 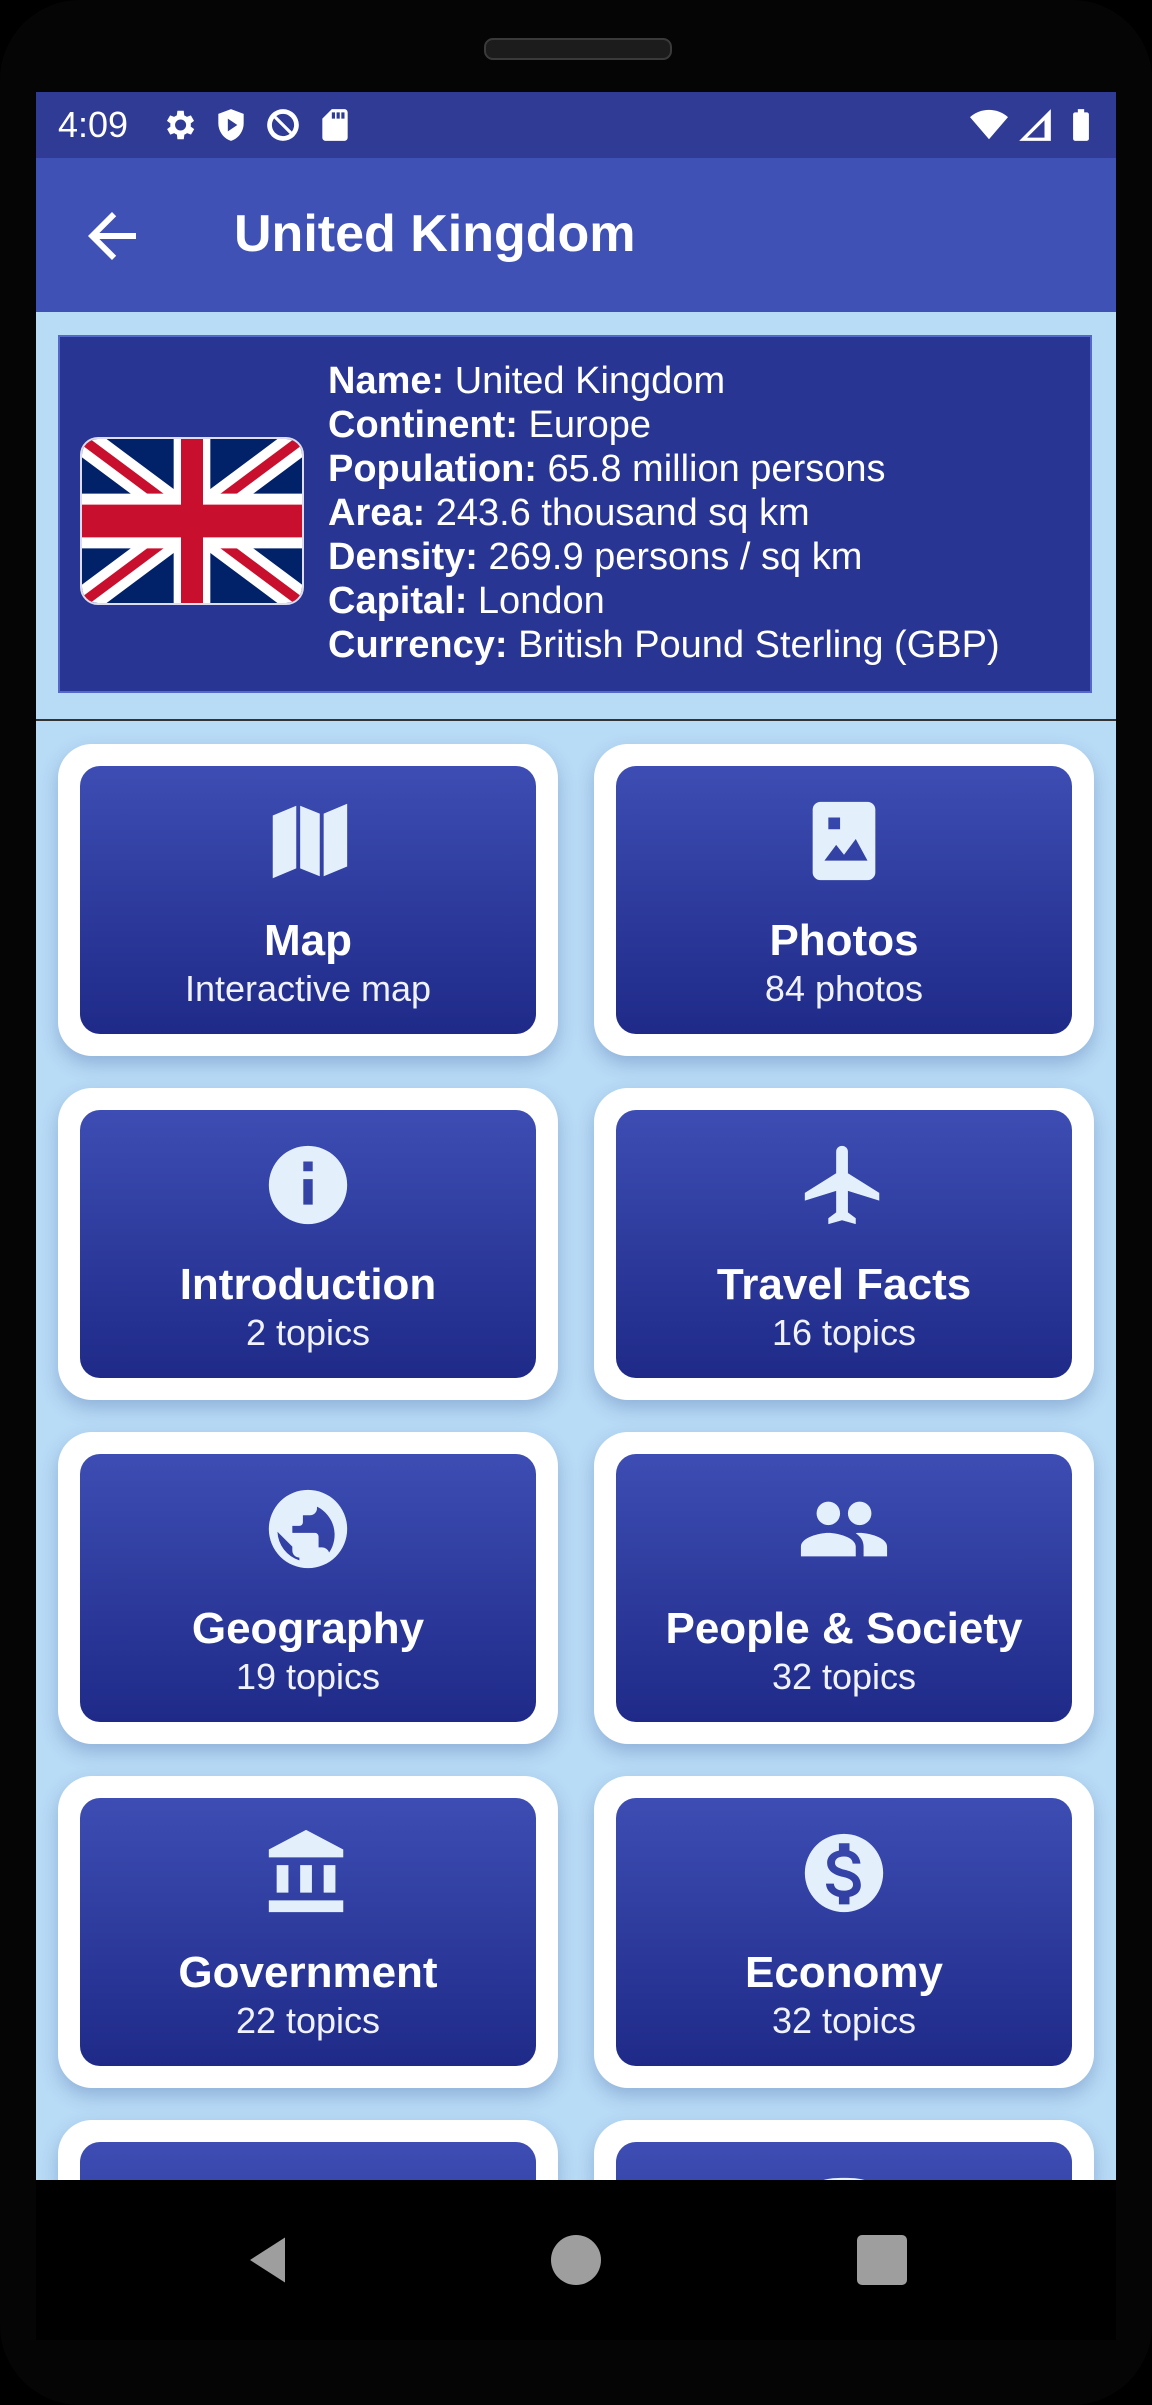 What do you see at coordinates (308, 2020) in the screenshot?
I see `tile-subtitle: 22 topics` at bounding box center [308, 2020].